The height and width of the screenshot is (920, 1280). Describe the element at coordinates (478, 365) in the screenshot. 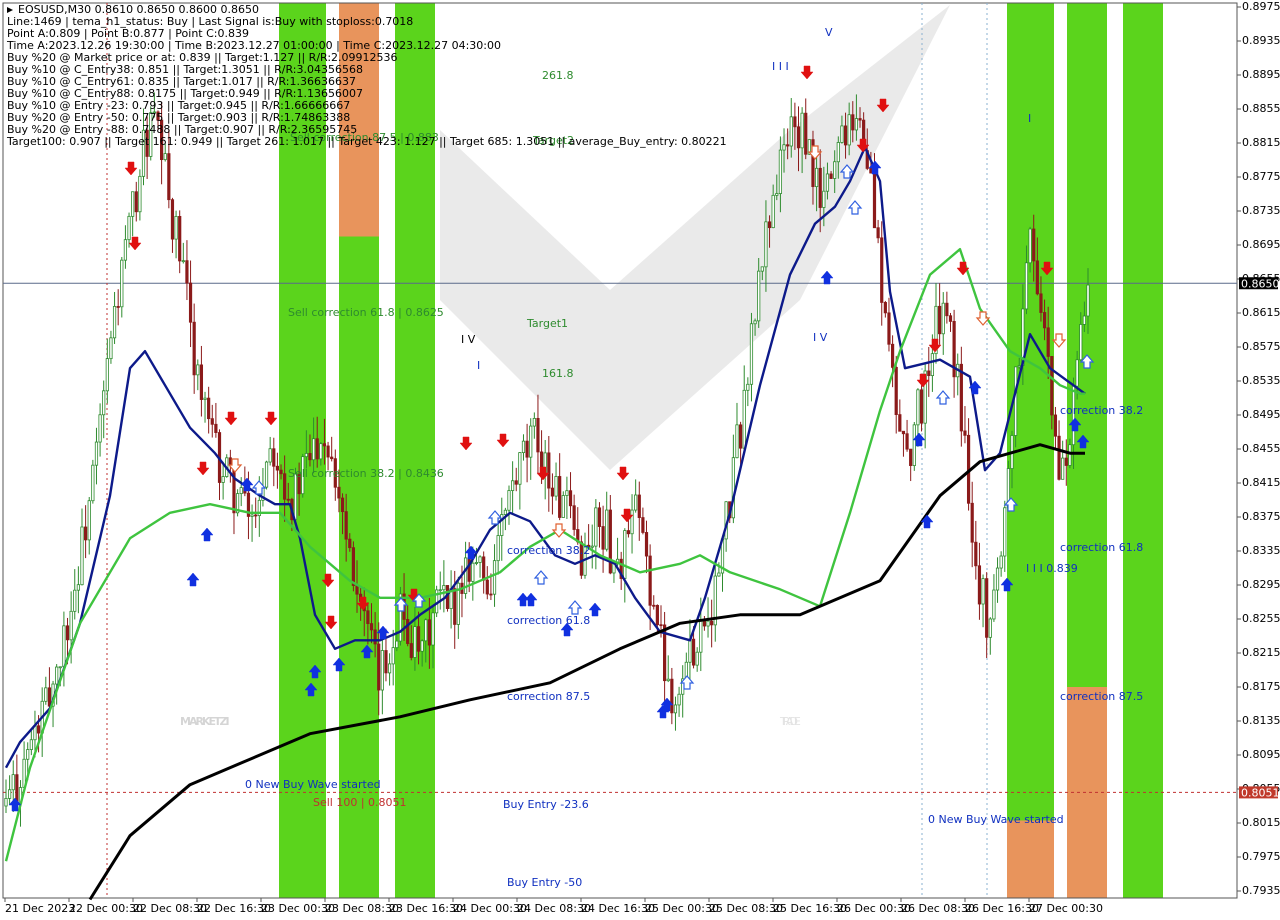

I see `wave-i-left-label: I` at that location.